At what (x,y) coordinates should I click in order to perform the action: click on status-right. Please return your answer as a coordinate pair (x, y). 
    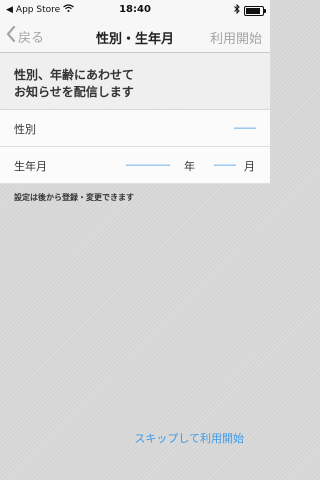
    Looking at the image, I should click on (250, 10).